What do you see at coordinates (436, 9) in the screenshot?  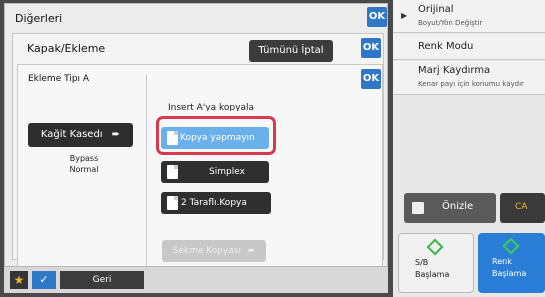 I see `original-title: Orijinal` at bounding box center [436, 9].